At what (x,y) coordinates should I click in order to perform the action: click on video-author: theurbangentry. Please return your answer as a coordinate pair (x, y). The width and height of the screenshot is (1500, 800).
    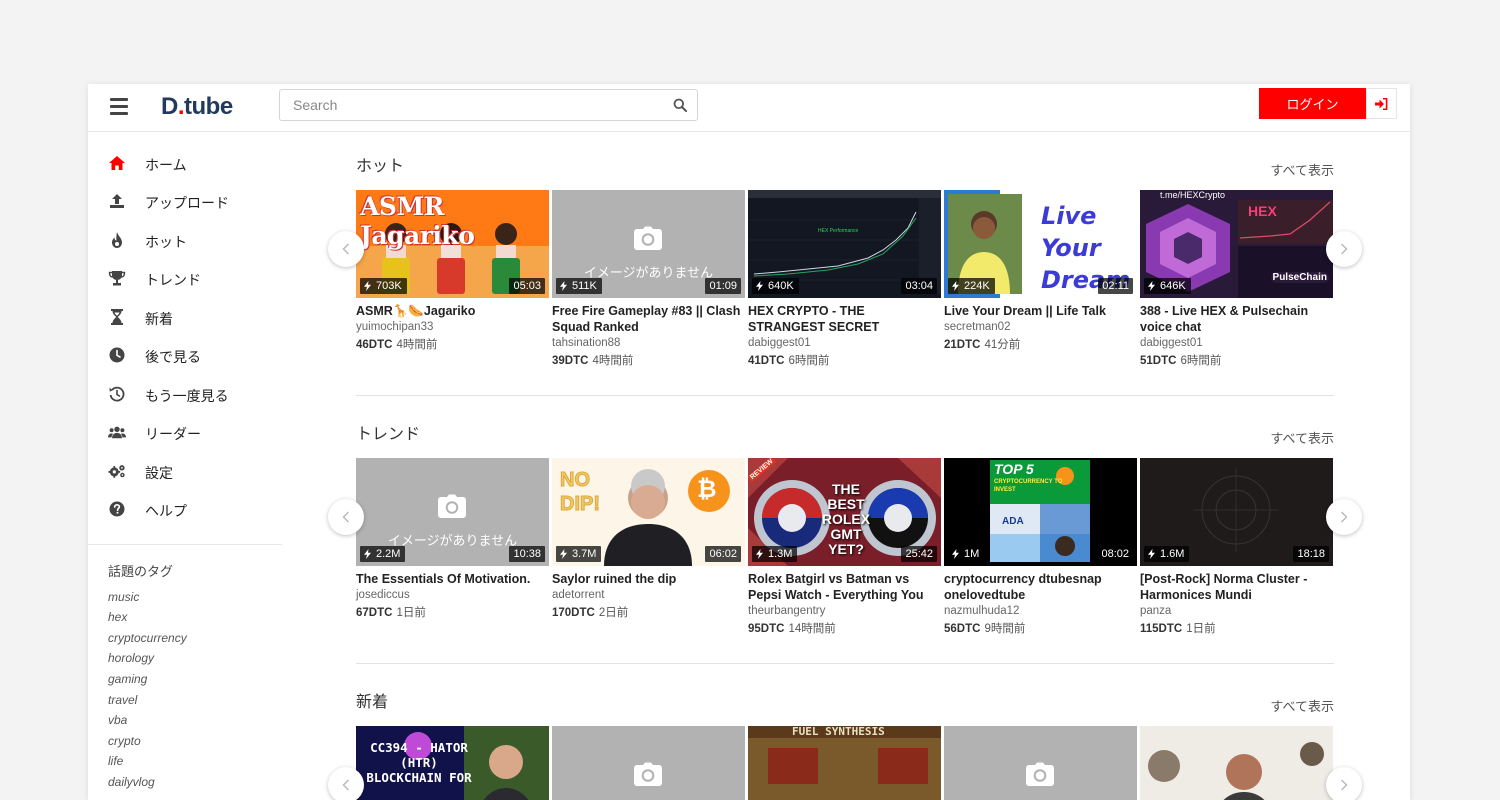
    Looking at the image, I should click on (844, 611).